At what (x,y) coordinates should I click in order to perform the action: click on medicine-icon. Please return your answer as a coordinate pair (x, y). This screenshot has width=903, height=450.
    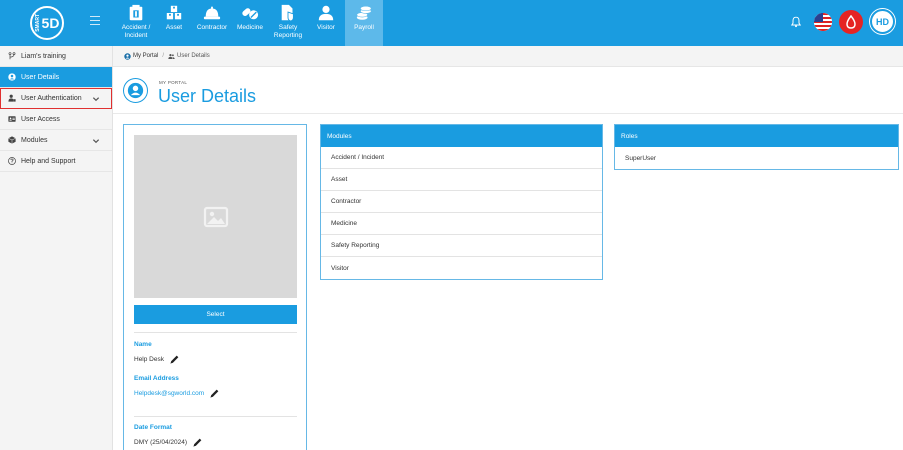
    Looking at the image, I should click on (250, 14).